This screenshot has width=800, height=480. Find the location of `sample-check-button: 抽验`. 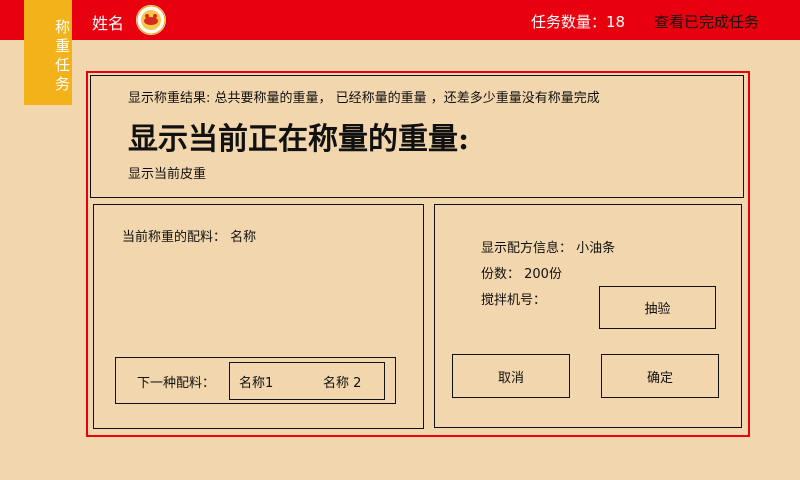

sample-check-button: 抽验 is located at coordinates (657, 307).